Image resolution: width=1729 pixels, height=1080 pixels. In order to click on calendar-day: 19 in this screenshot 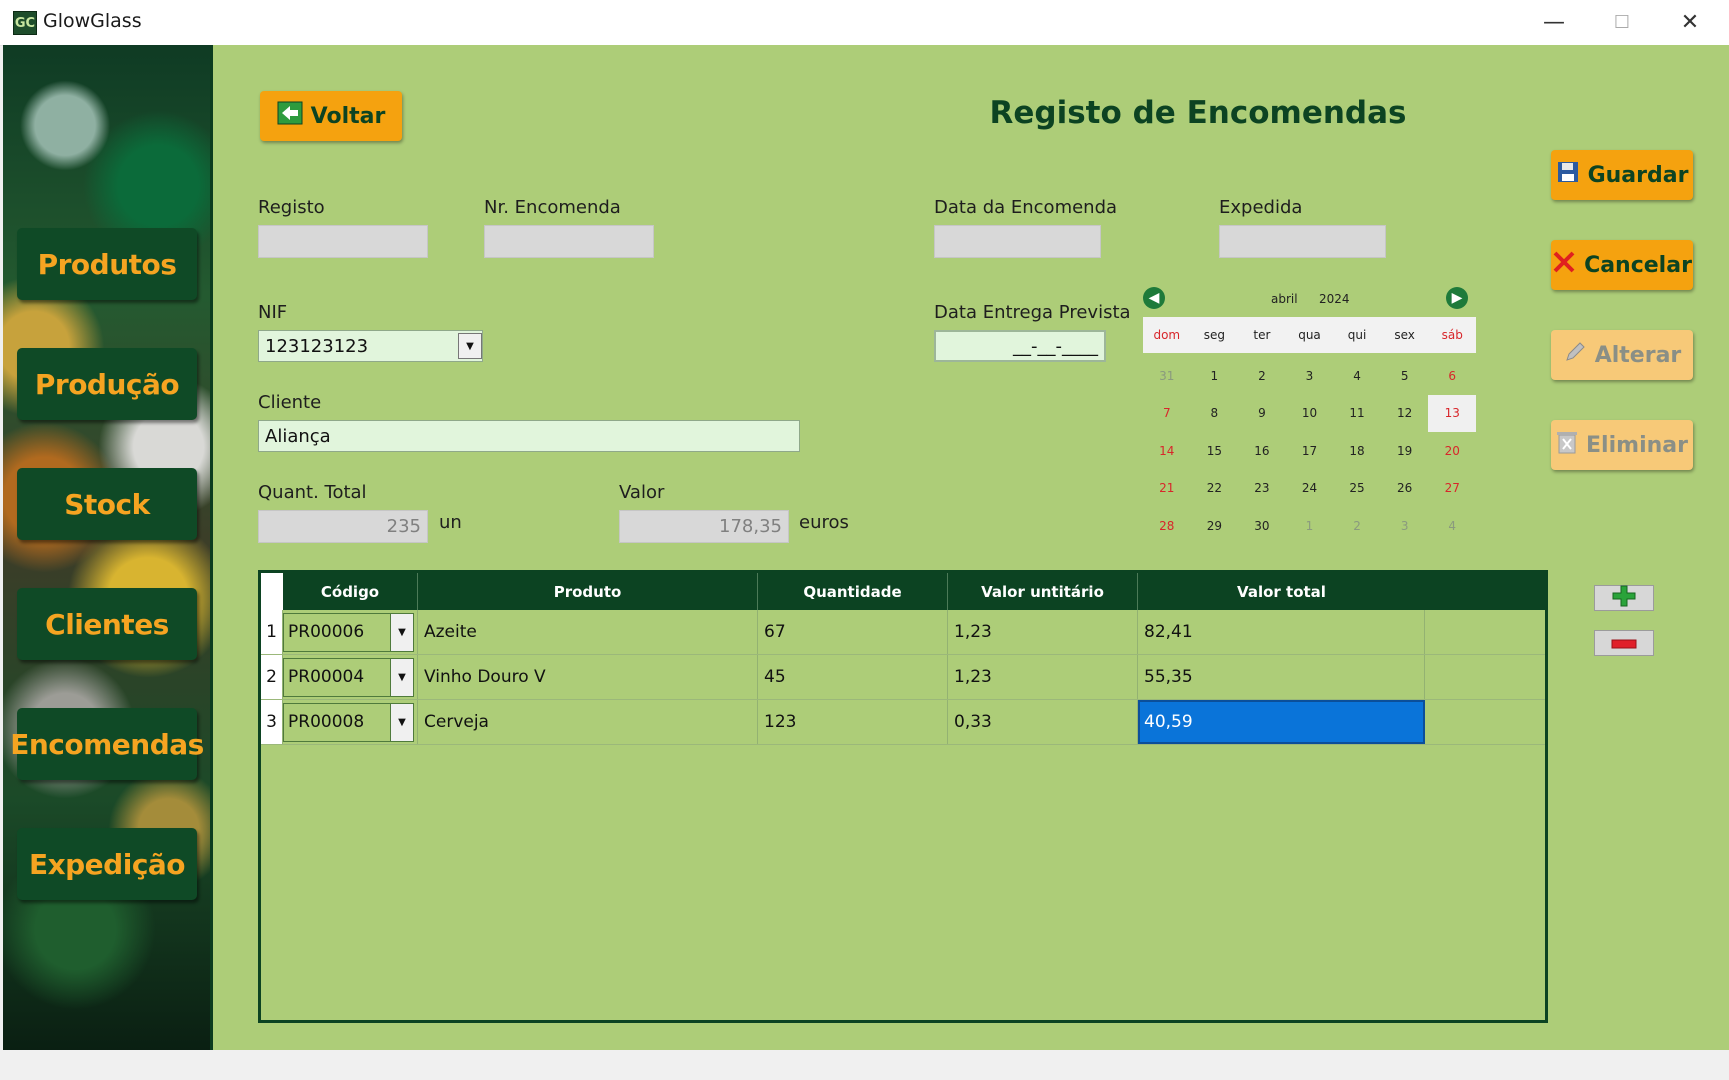, I will do `click(1405, 451)`.